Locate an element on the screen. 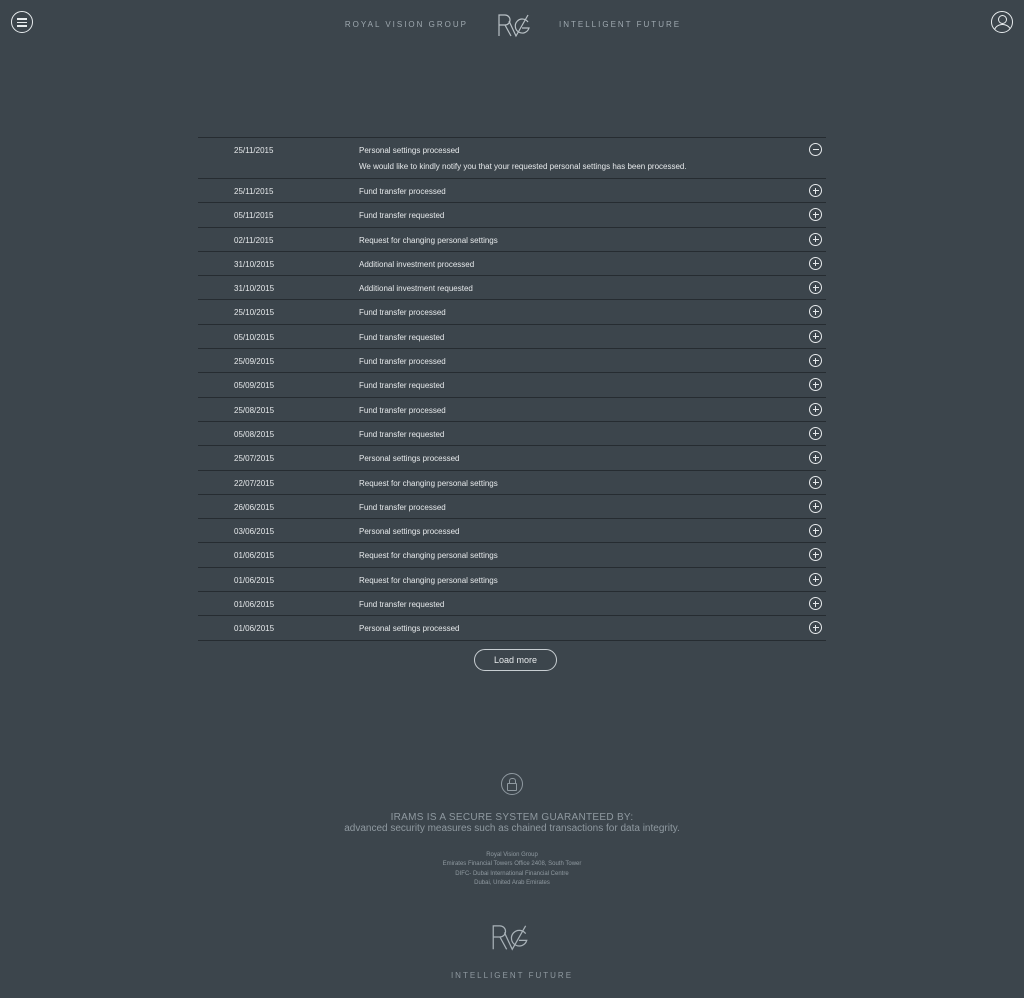  notification-row: 01/06/2015 Fund transfer requested is located at coordinates (512, 604).